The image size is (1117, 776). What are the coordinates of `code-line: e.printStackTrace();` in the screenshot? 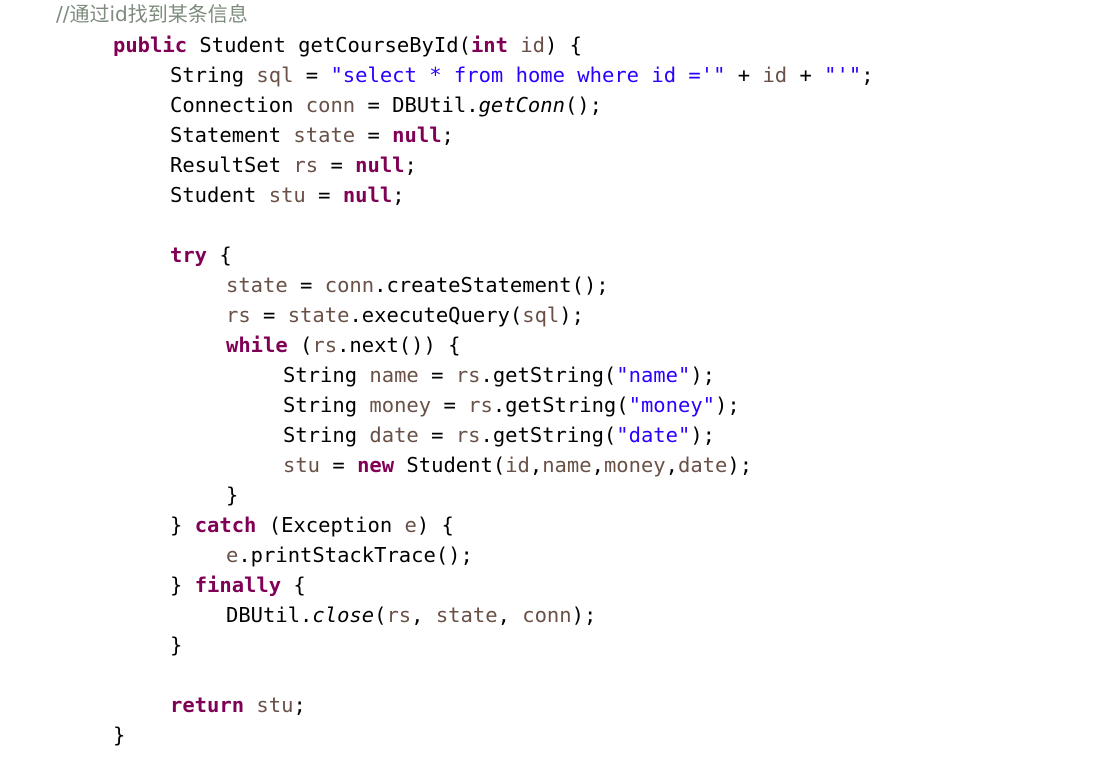 It's located at (558, 555).